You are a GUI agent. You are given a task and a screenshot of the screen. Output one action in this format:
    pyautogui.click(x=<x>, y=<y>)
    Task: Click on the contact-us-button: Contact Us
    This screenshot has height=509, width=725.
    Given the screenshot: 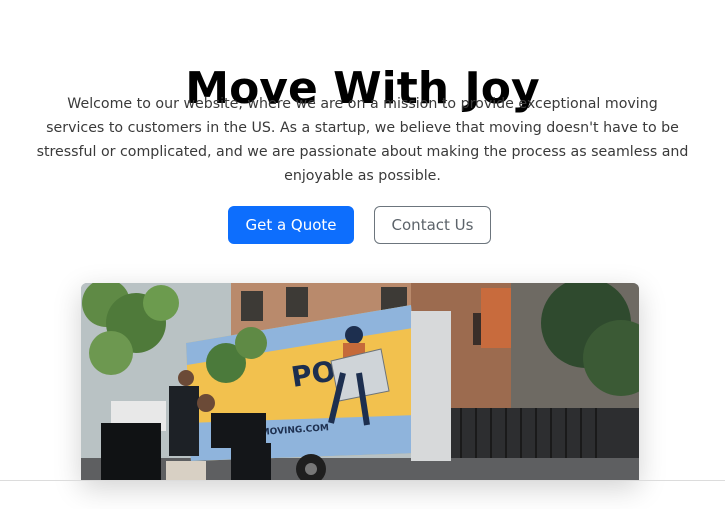 What is the action you would take?
    pyautogui.click(x=432, y=225)
    